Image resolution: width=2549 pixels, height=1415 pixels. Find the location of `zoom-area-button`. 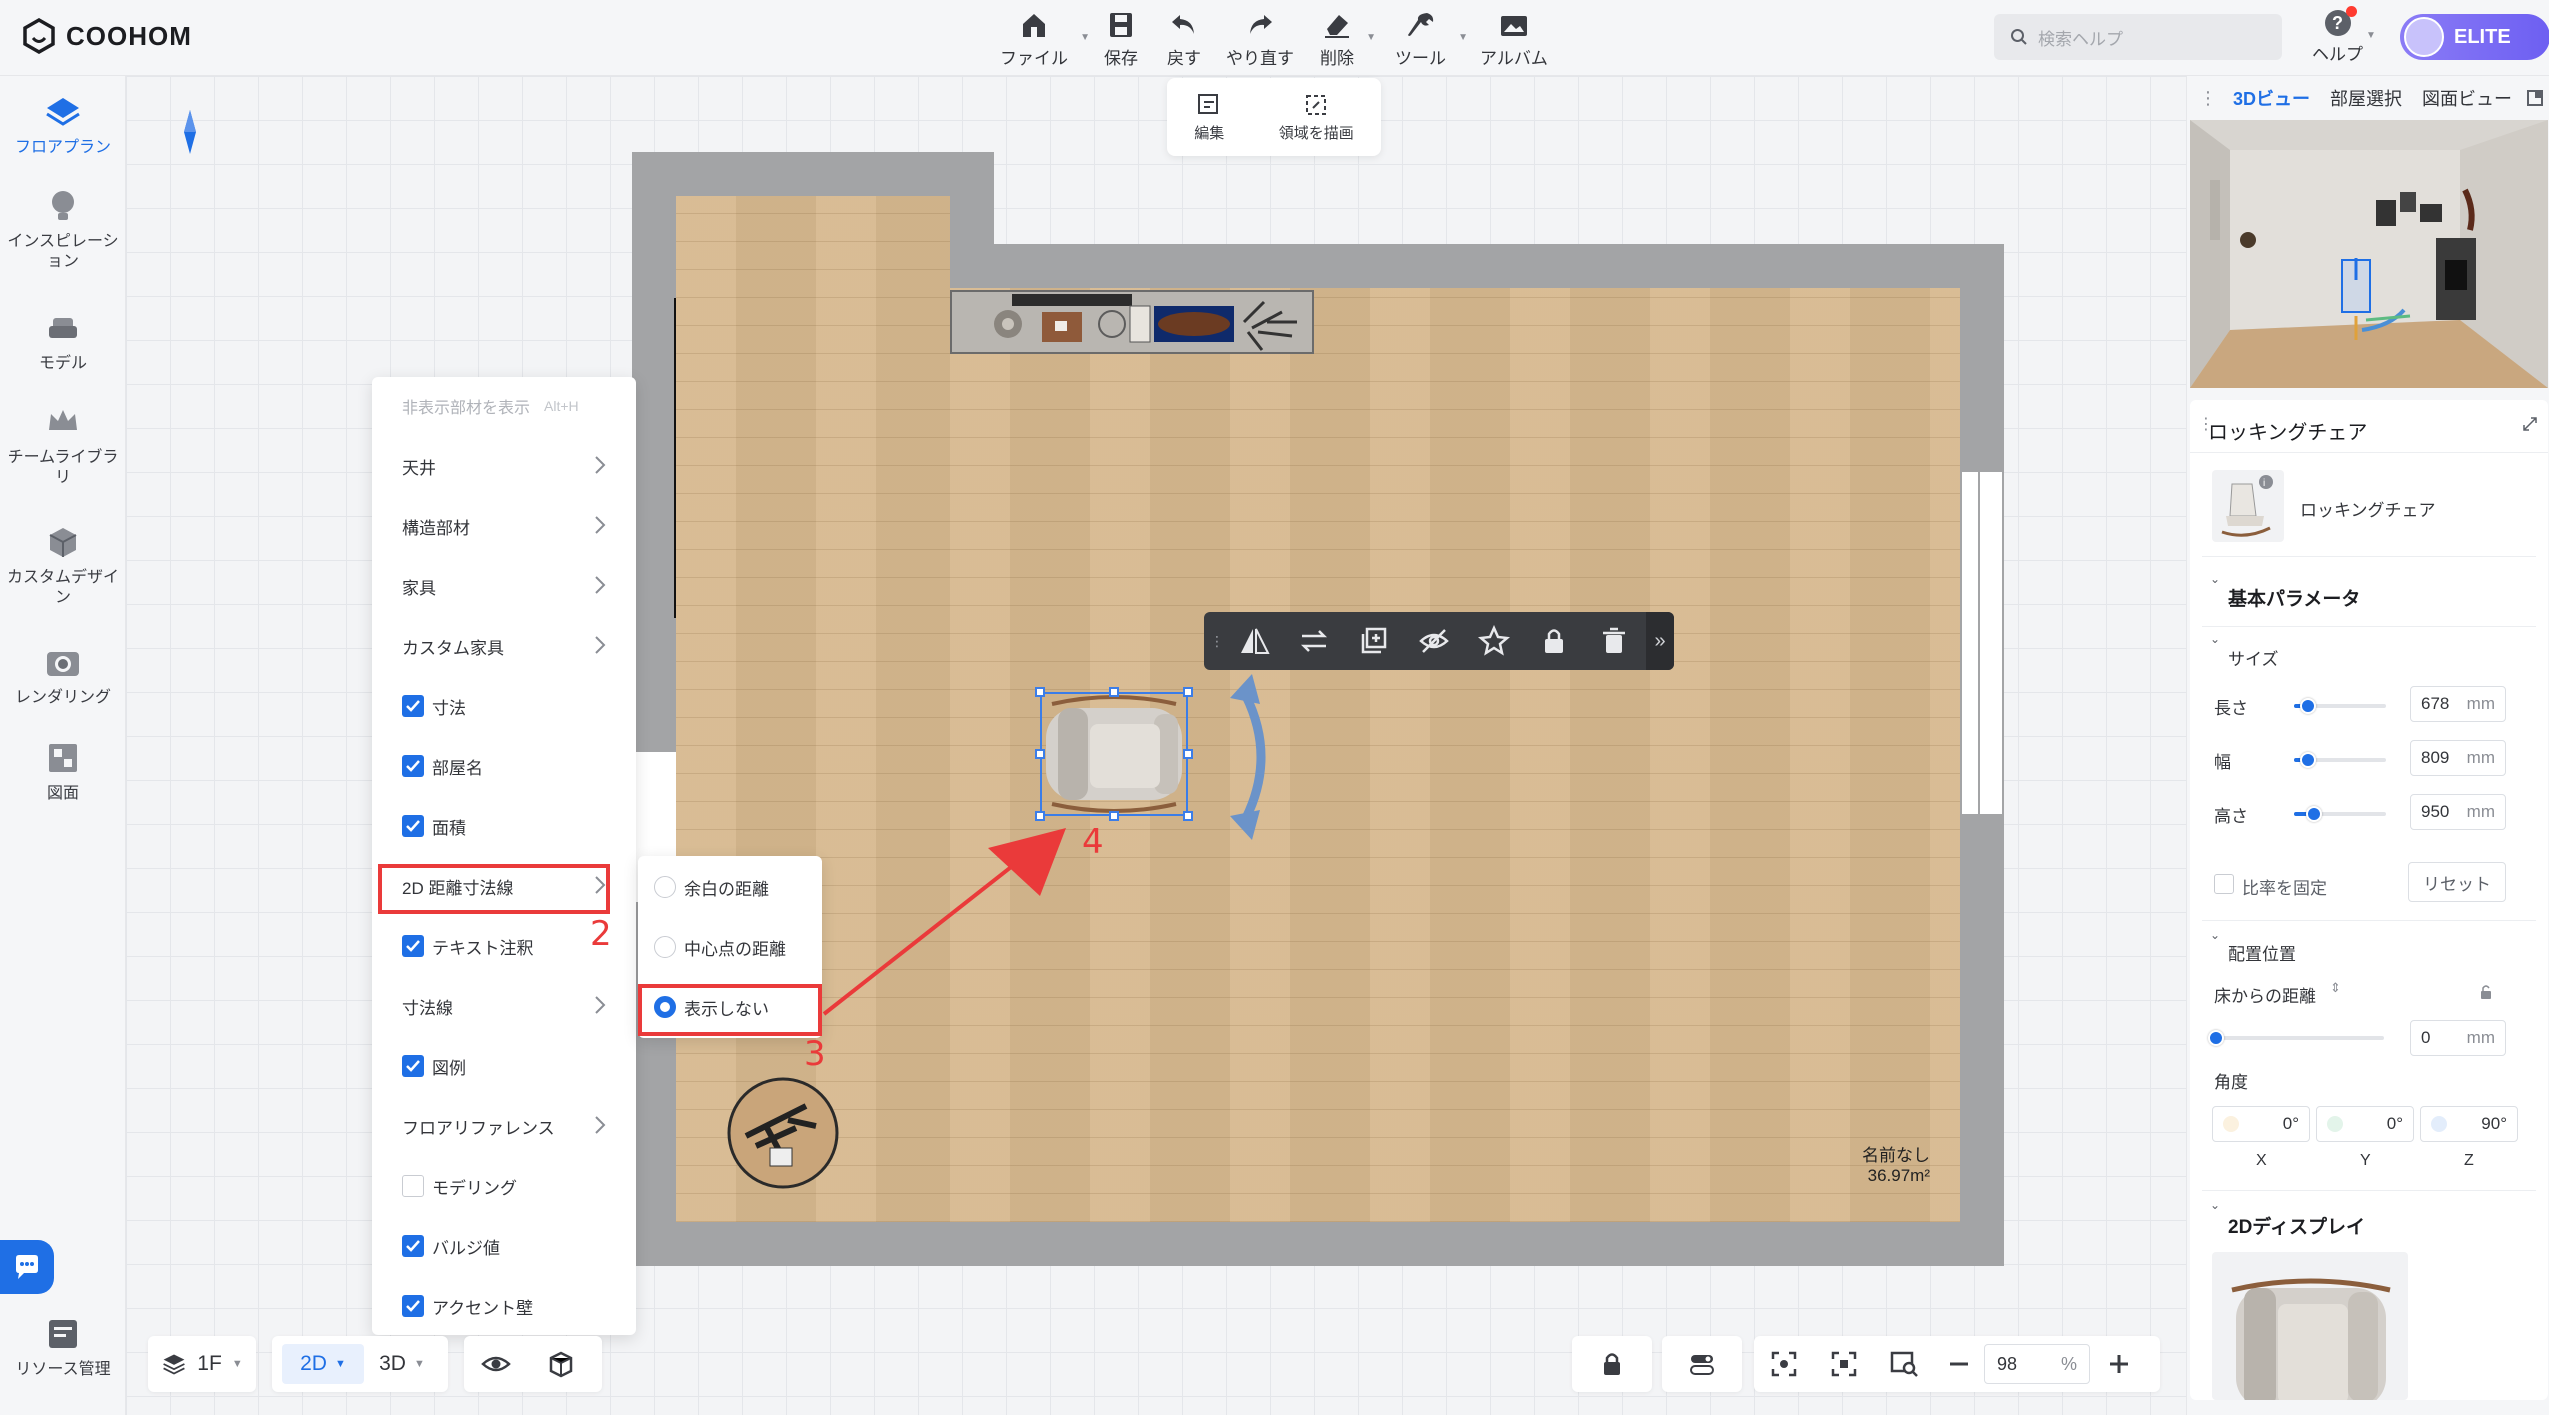

zoom-area-button is located at coordinates (1904, 1364).